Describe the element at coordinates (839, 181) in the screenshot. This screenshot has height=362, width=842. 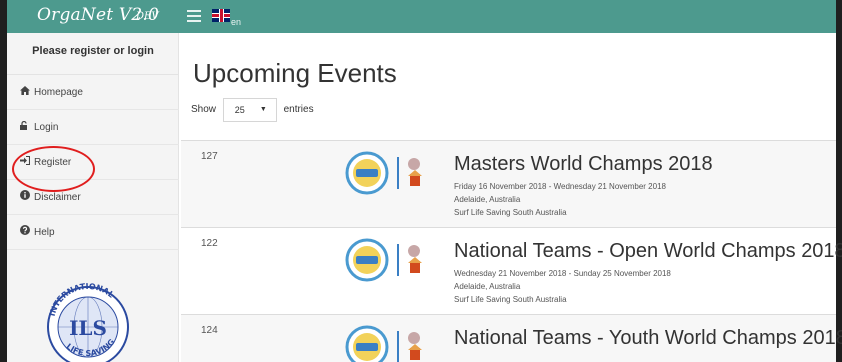
I see `window-right-edge` at that location.